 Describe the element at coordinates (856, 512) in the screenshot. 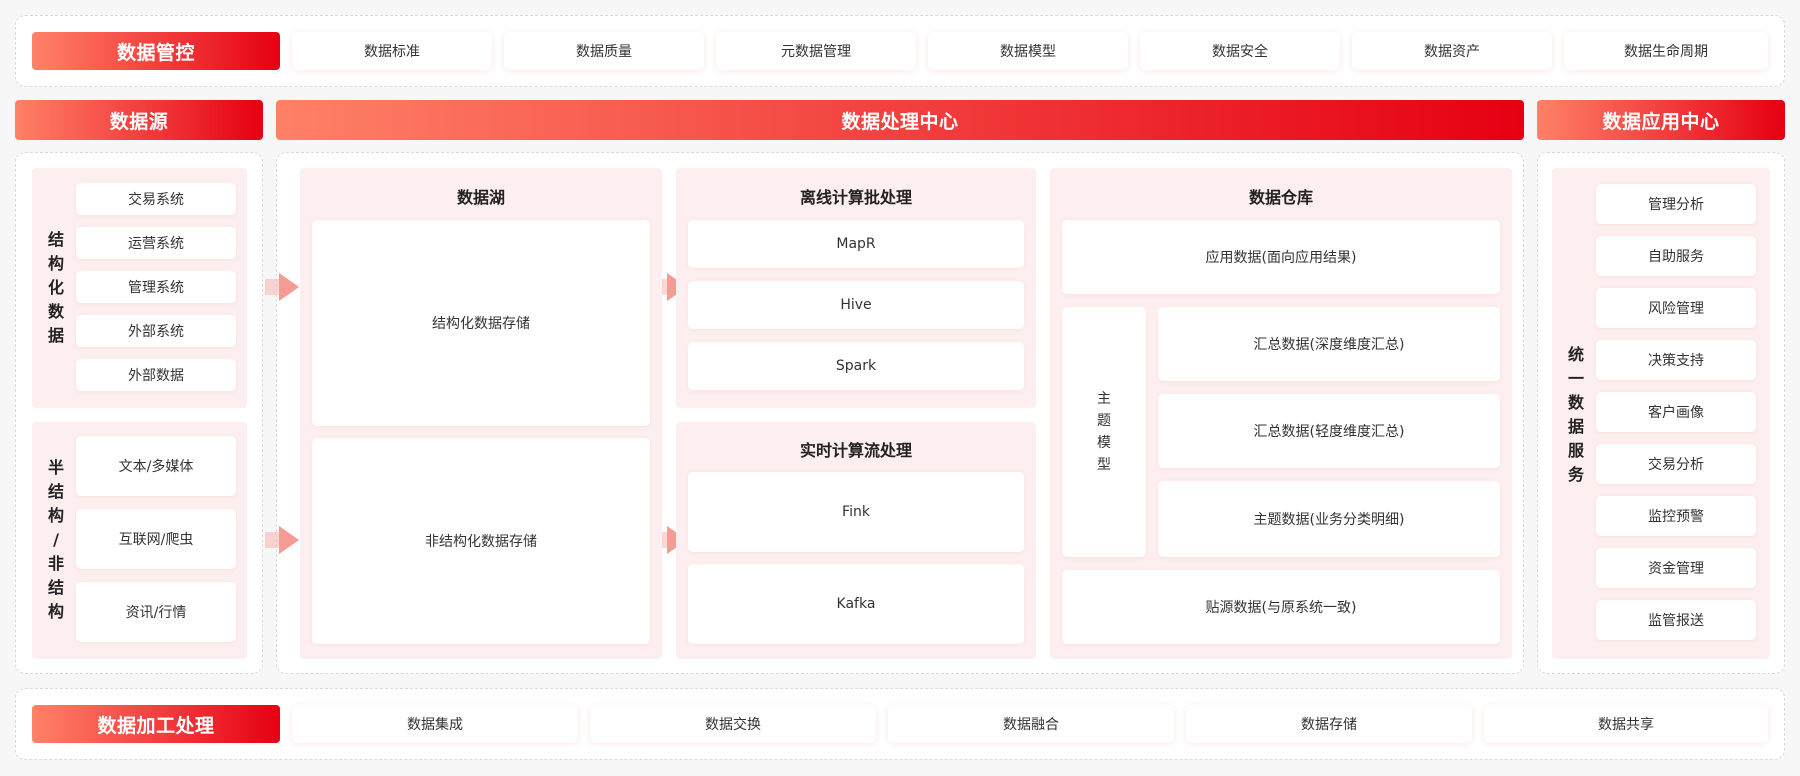

I see `stream-item-fink: Fink` at that location.